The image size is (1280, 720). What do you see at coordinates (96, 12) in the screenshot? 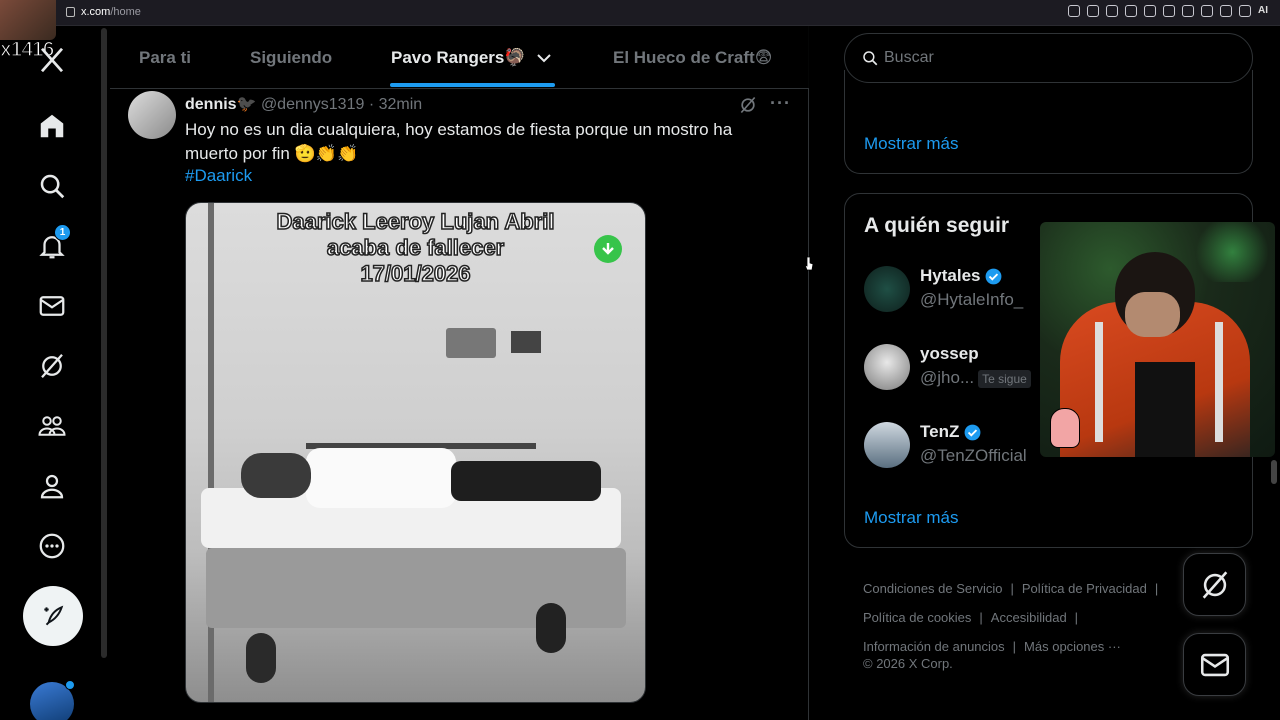
I see `url-host: x.com` at bounding box center [96, 12].